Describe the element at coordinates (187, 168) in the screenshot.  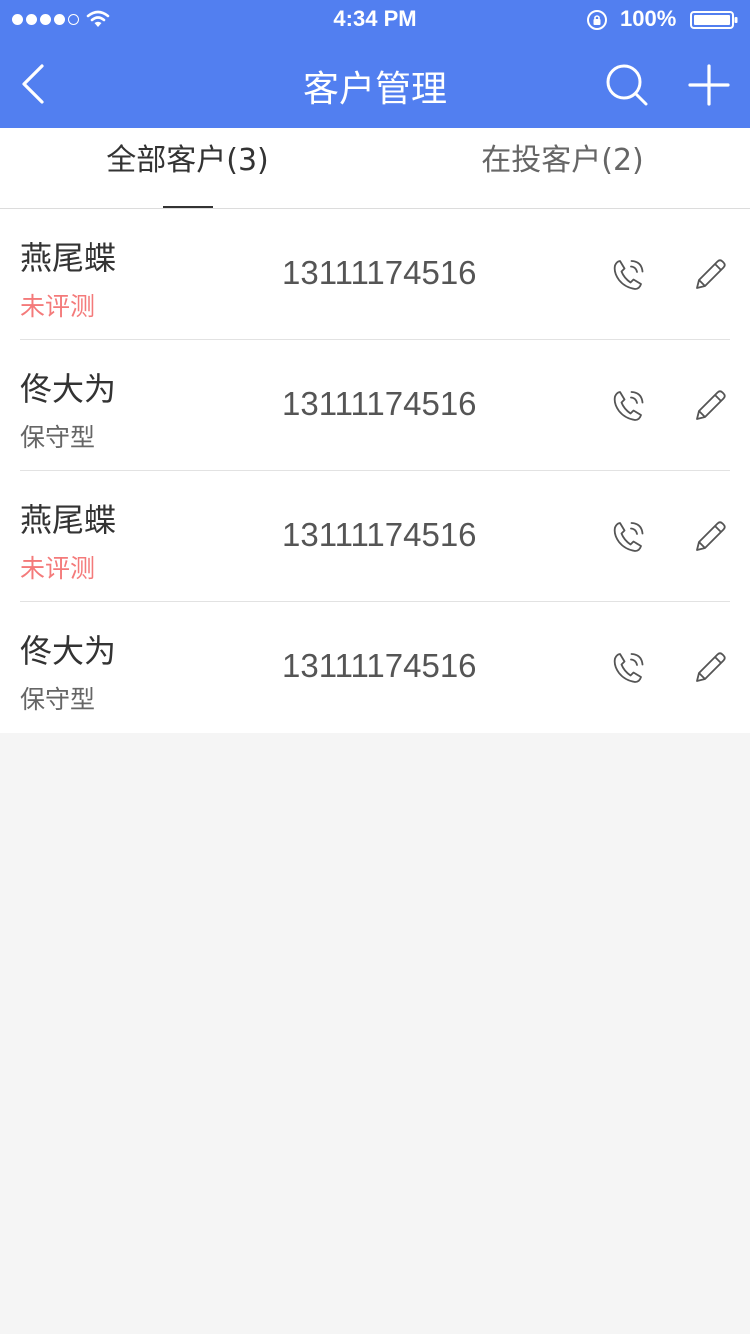
I see `tab-all-customers: 全部客户(3)` at that location.